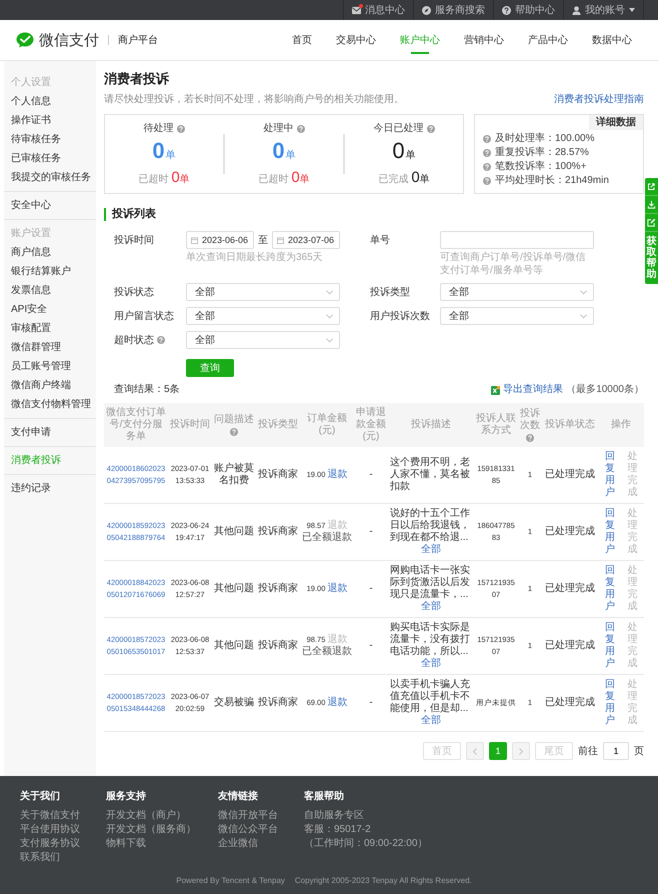 The height and width of the screenshot is (894, 658). What do you see at coordinates (570, 424) in the screenshot?
I see `column-header: 投诉单状态` at bounding box center [570, 424].